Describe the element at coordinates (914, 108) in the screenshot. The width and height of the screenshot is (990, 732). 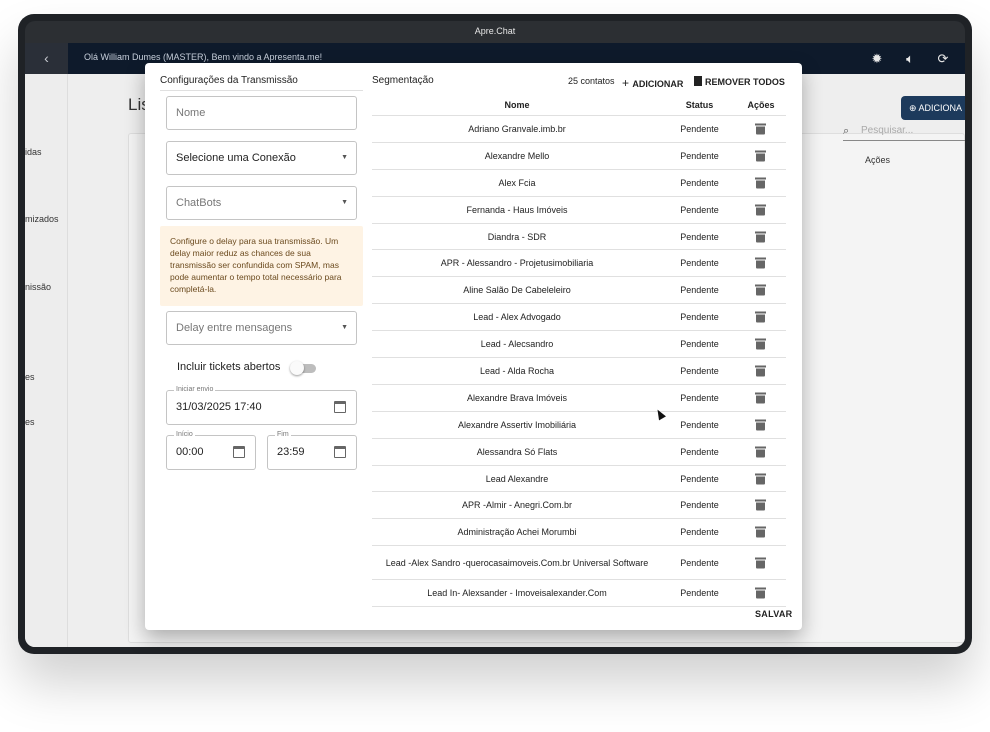
I see `plus-circle-icon: ⊕` at that location.